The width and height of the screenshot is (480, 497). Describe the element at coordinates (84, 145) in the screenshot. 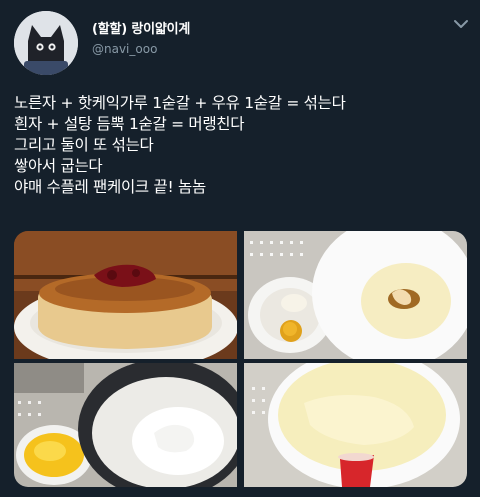

I see `tweet-text-line: 그리고 둘이 또 섞는다` at that location.